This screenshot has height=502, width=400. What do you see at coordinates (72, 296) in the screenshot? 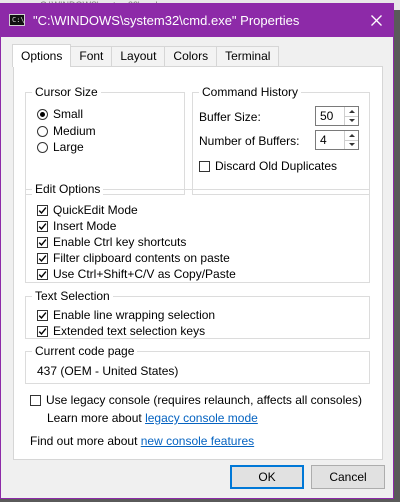
I see `text-selection-legend: Text Selection` at bounding box center [72, 296].